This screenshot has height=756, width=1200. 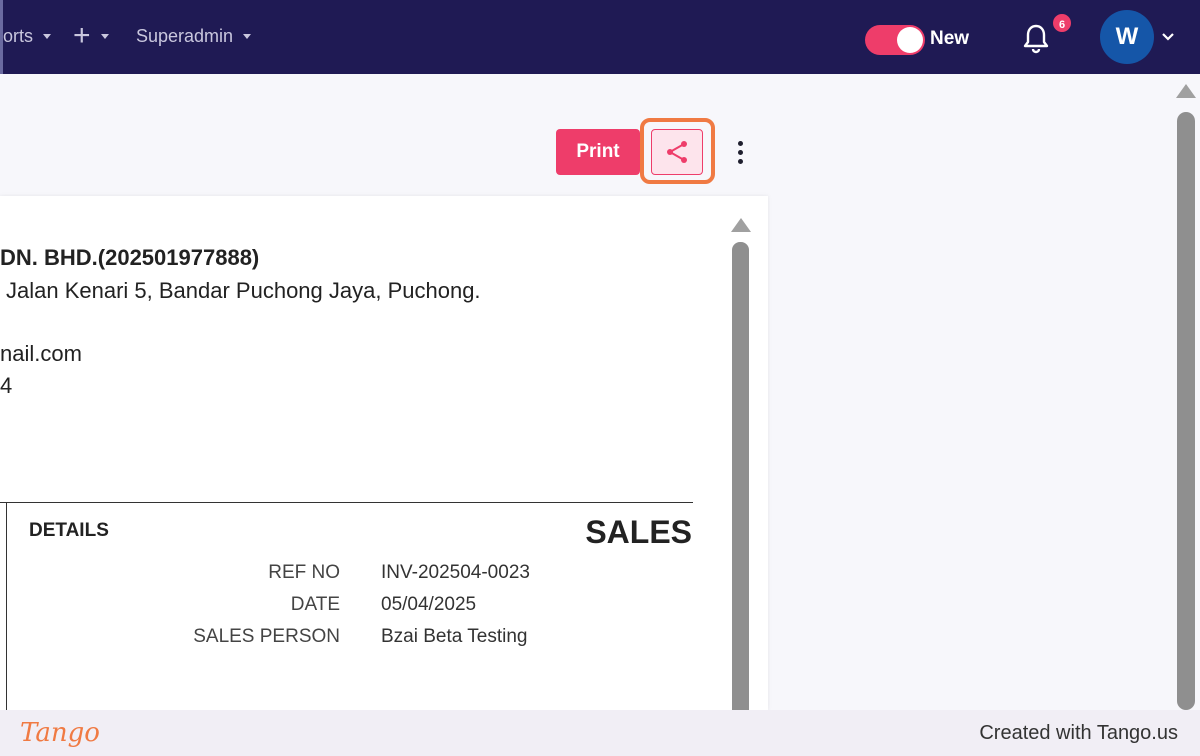 What do you see at coordinates (910, 40) in the screenshot?
I see `toggle-knob` at bounding box center [910, 40].